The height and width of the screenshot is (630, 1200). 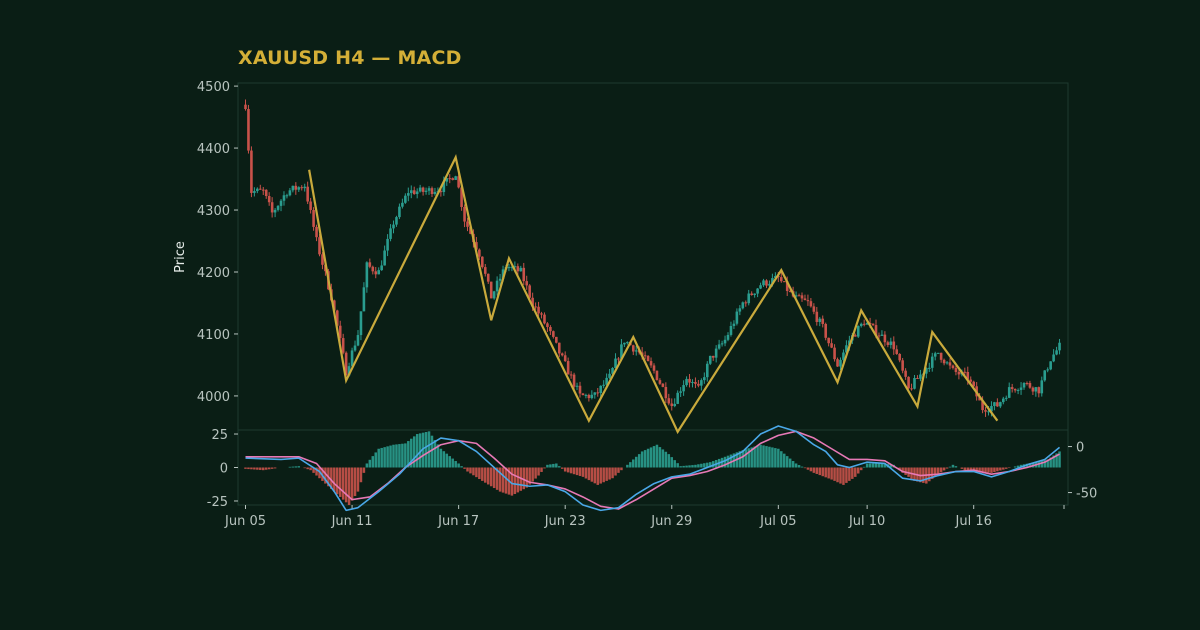 What do you see at coordinates (213, 397) in the screenshot?
I see `price-tick-label: 4000` at bounding box center [213, 397].